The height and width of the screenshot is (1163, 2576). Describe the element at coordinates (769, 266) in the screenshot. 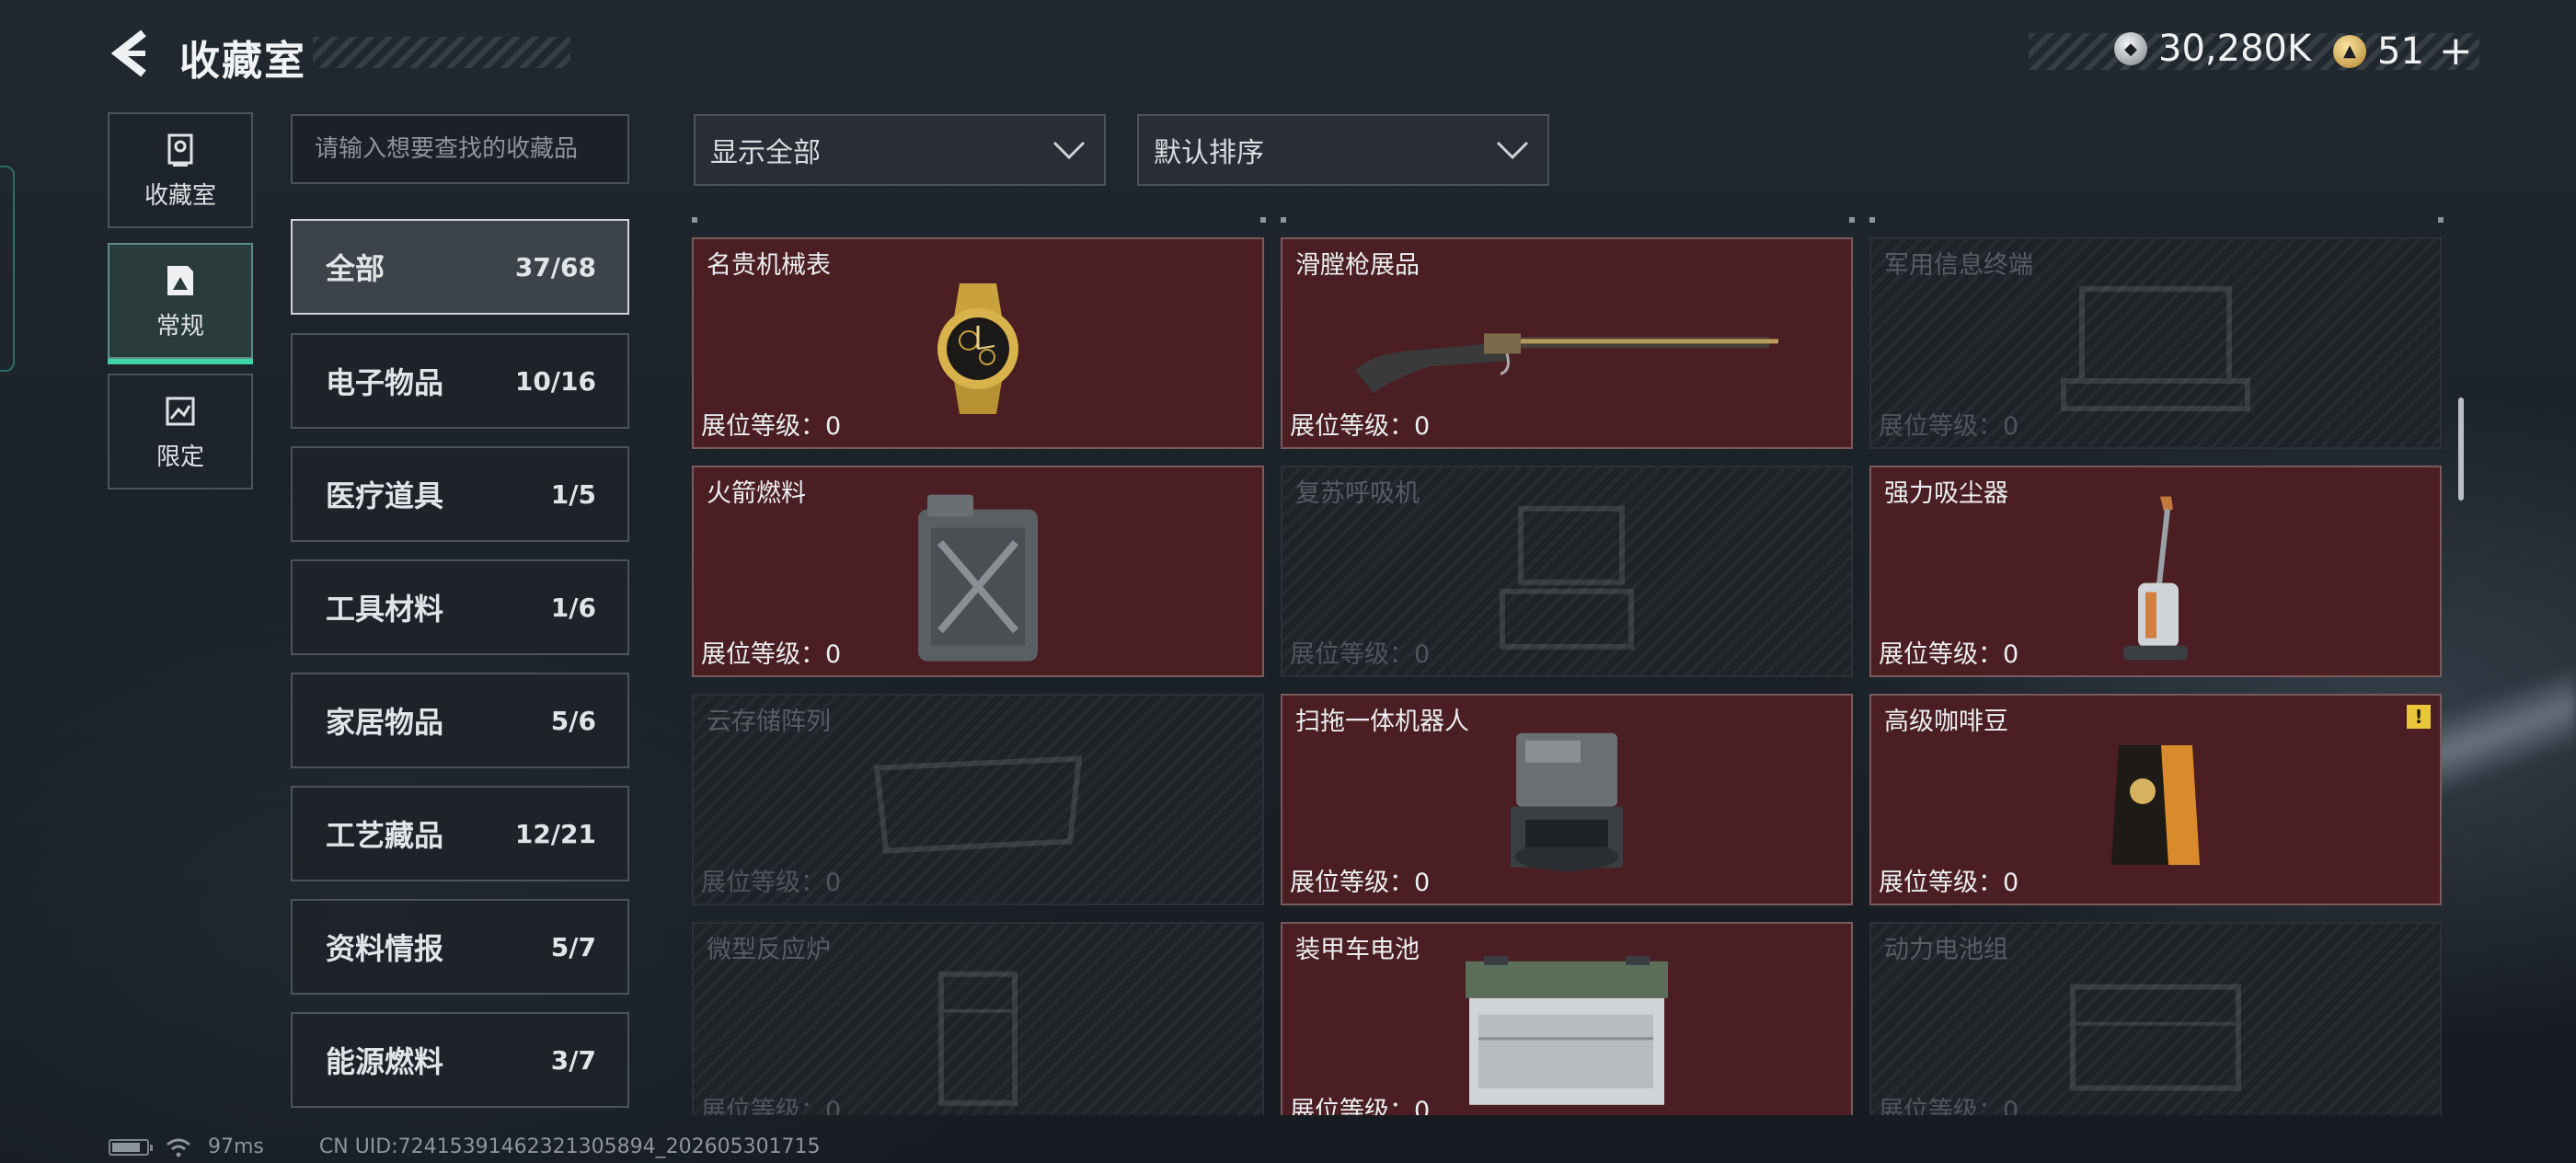

I see `item-name: 名贵机械表` at that location.